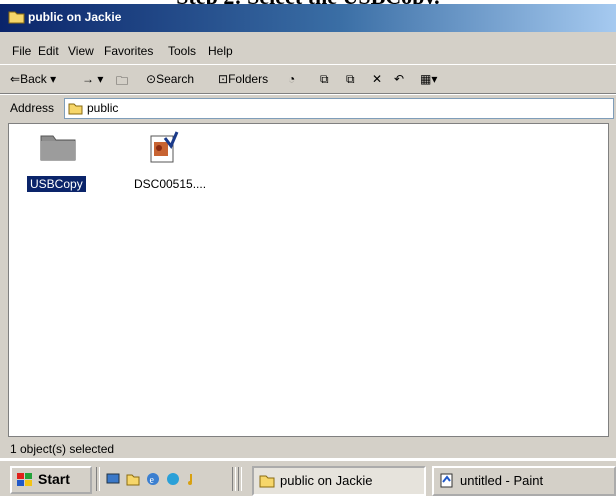  I want to click on media-player-icon, so click(193, 479).